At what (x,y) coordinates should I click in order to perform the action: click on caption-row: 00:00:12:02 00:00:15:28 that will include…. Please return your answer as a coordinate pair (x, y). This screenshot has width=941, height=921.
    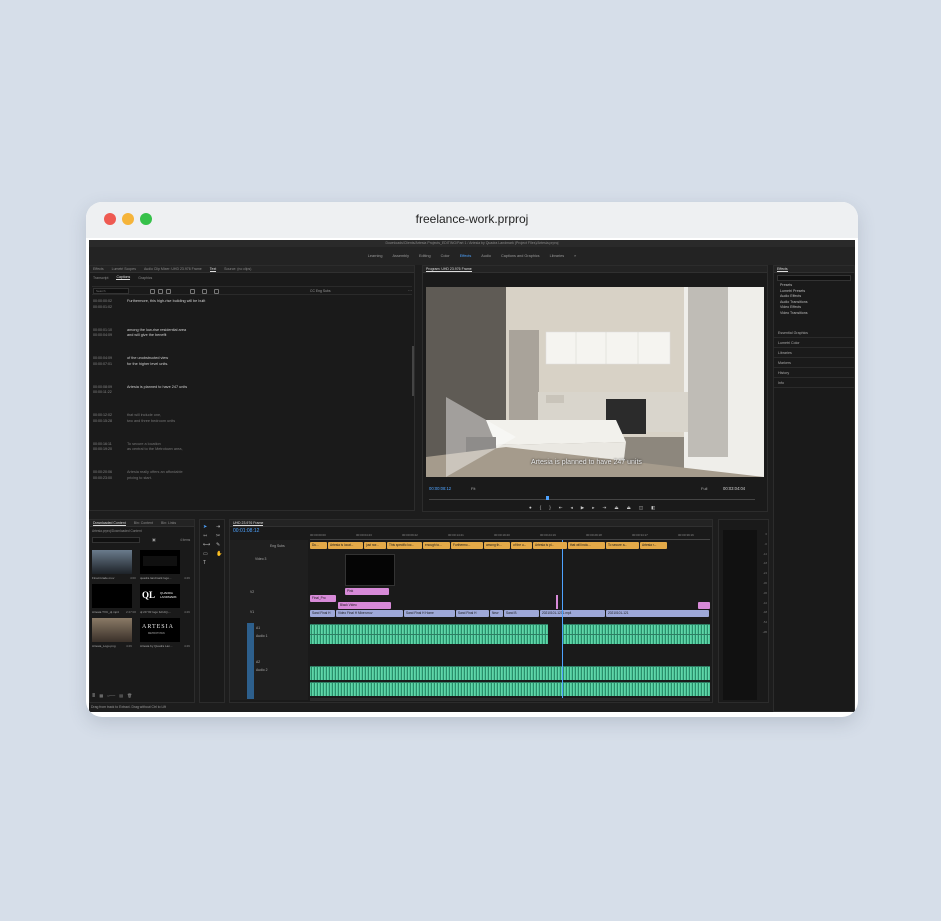
    Looking at the image, I should click on (251, 424).